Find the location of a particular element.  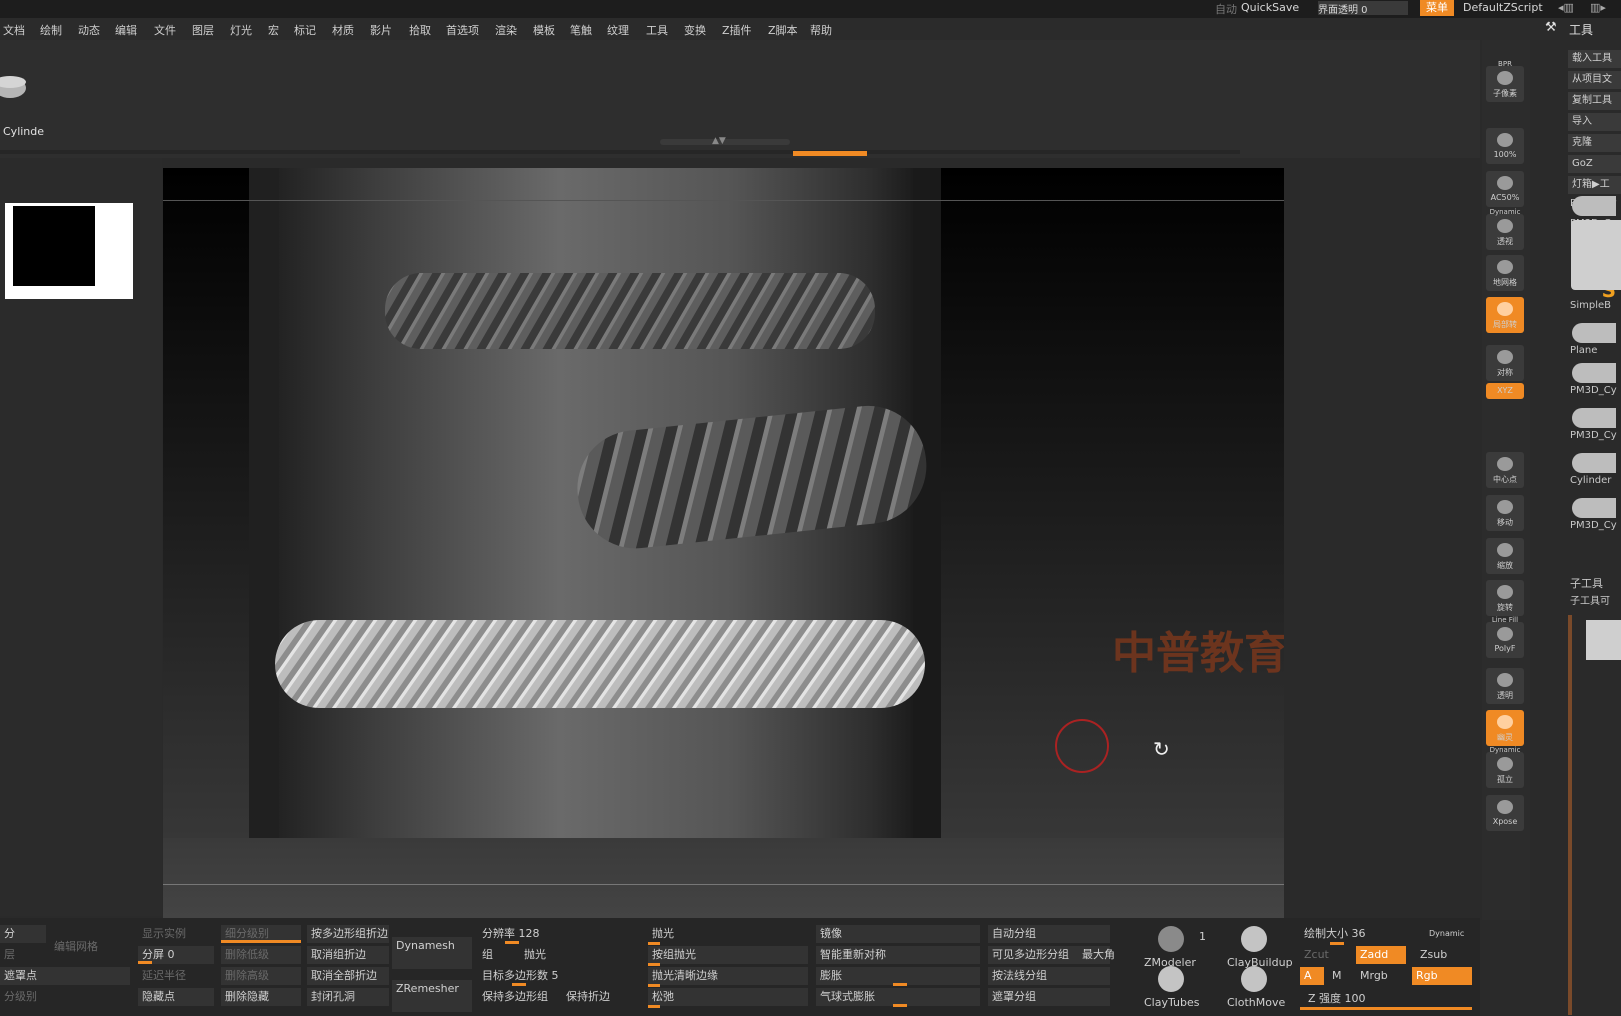

interface-transparency-slider: 界面透明 0 is located at coordinates (1363, 8).